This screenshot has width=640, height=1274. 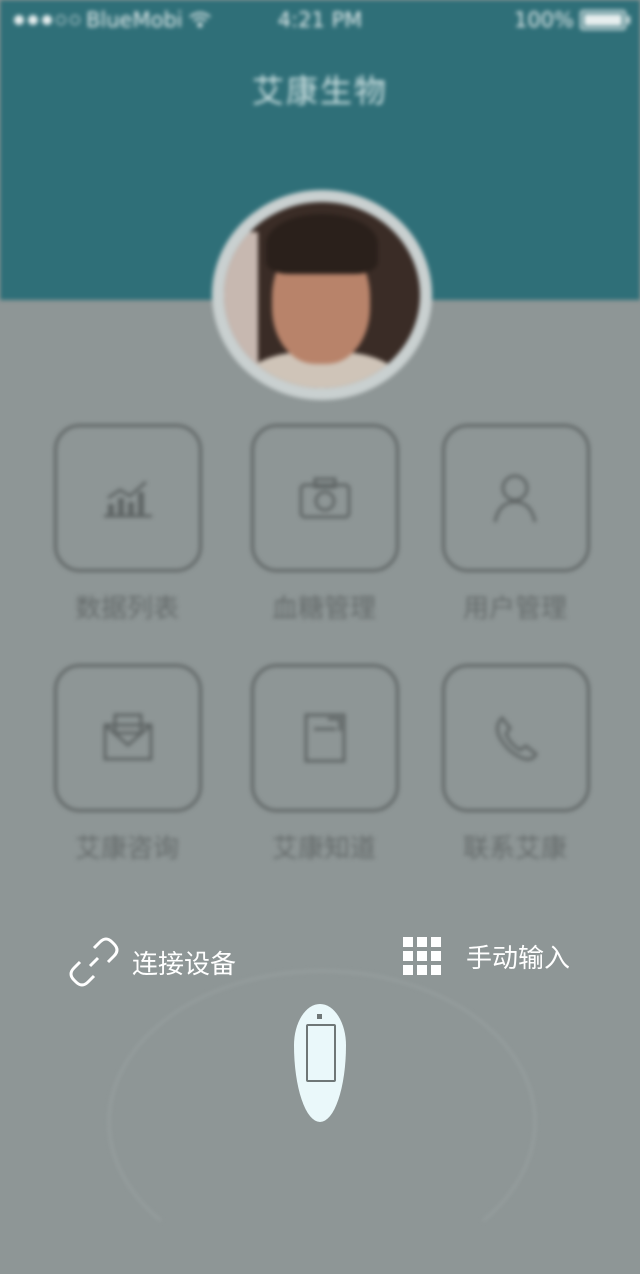 What do you see at coordinates (184, 964) in the screenshot?
I see `connect-device-label: 连接设备` at bounding box center [184, 964].